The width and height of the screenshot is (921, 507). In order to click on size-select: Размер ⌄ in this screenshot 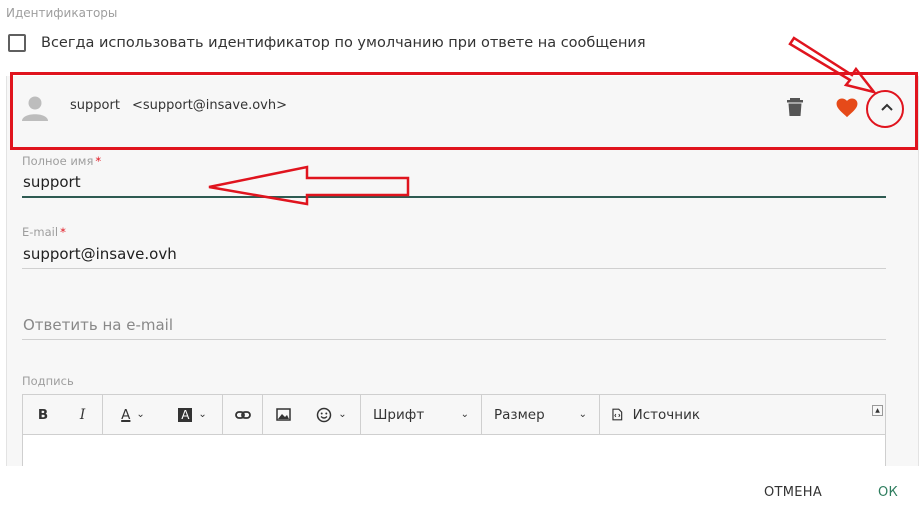, I will do `click(541, 414)`.